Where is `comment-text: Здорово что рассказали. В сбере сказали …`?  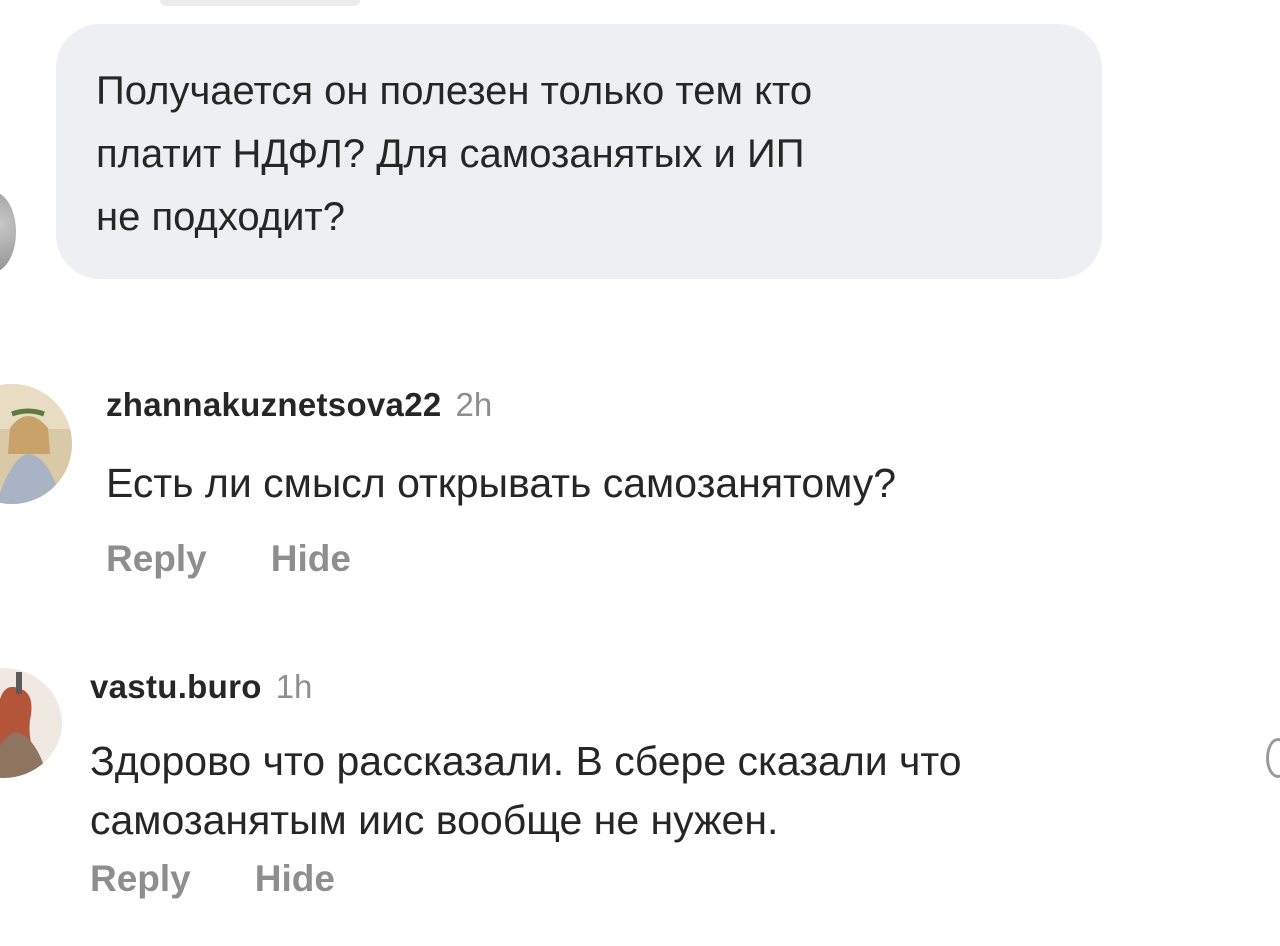 comment-text: Здорово что рассказали. В сбере сказали … is located at coordinates (526, 790).